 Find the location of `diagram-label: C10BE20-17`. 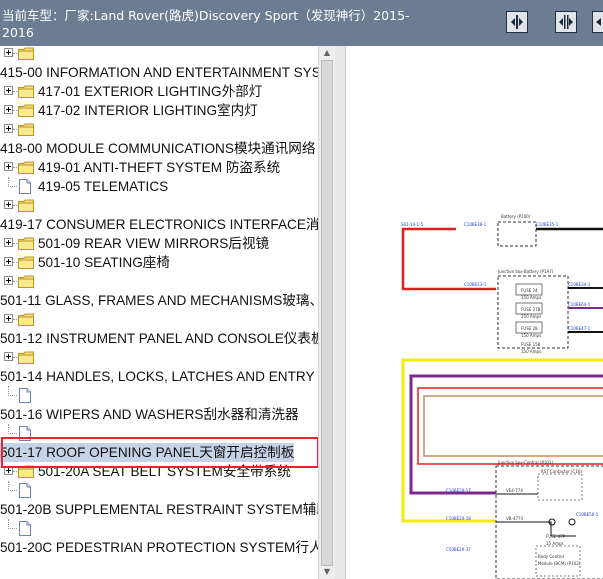

diagram-label: C10BE20-17 is located at coordinates (458, 490).